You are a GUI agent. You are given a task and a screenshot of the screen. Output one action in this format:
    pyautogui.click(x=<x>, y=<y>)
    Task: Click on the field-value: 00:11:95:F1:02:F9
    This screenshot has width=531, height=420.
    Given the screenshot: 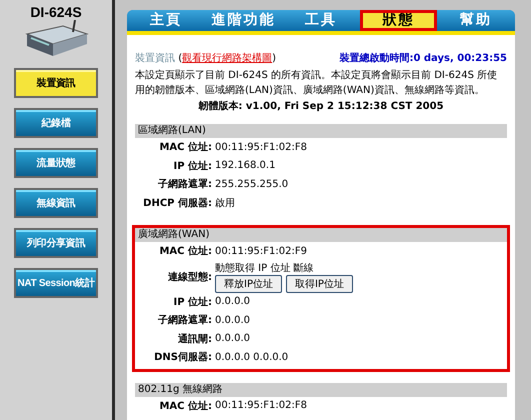 What is the action you would take?
    pyautogui.click(x=261, y=251)
    